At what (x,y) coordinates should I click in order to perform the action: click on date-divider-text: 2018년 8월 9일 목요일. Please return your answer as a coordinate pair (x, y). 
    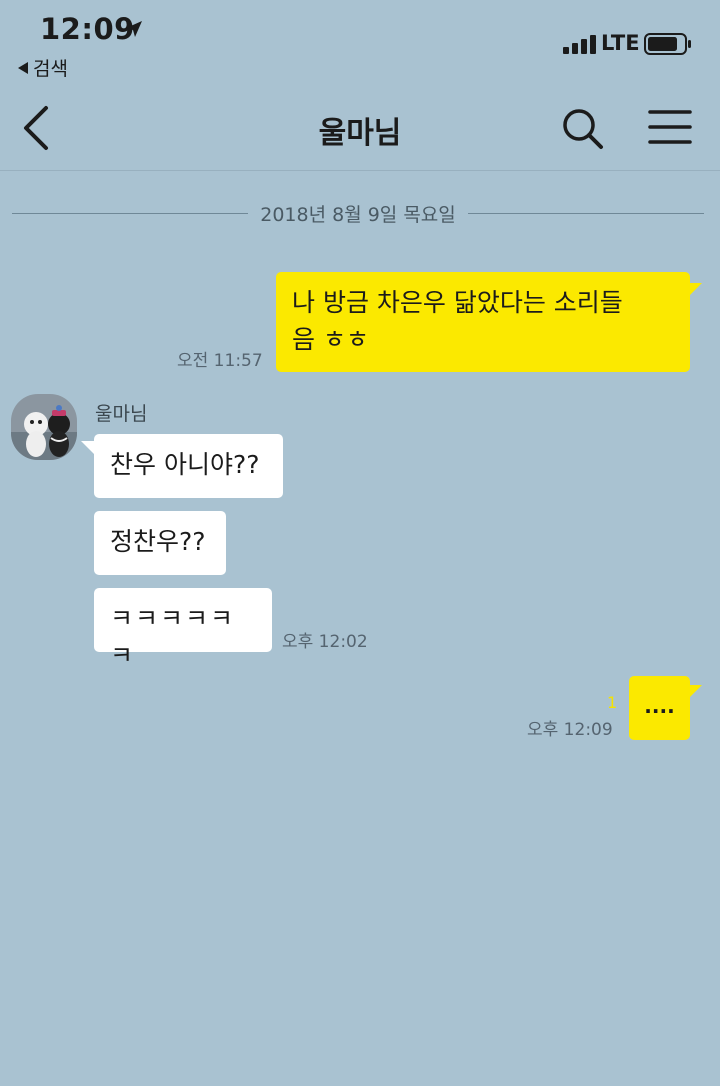
    Looking at the image, I should click on (358, 214).